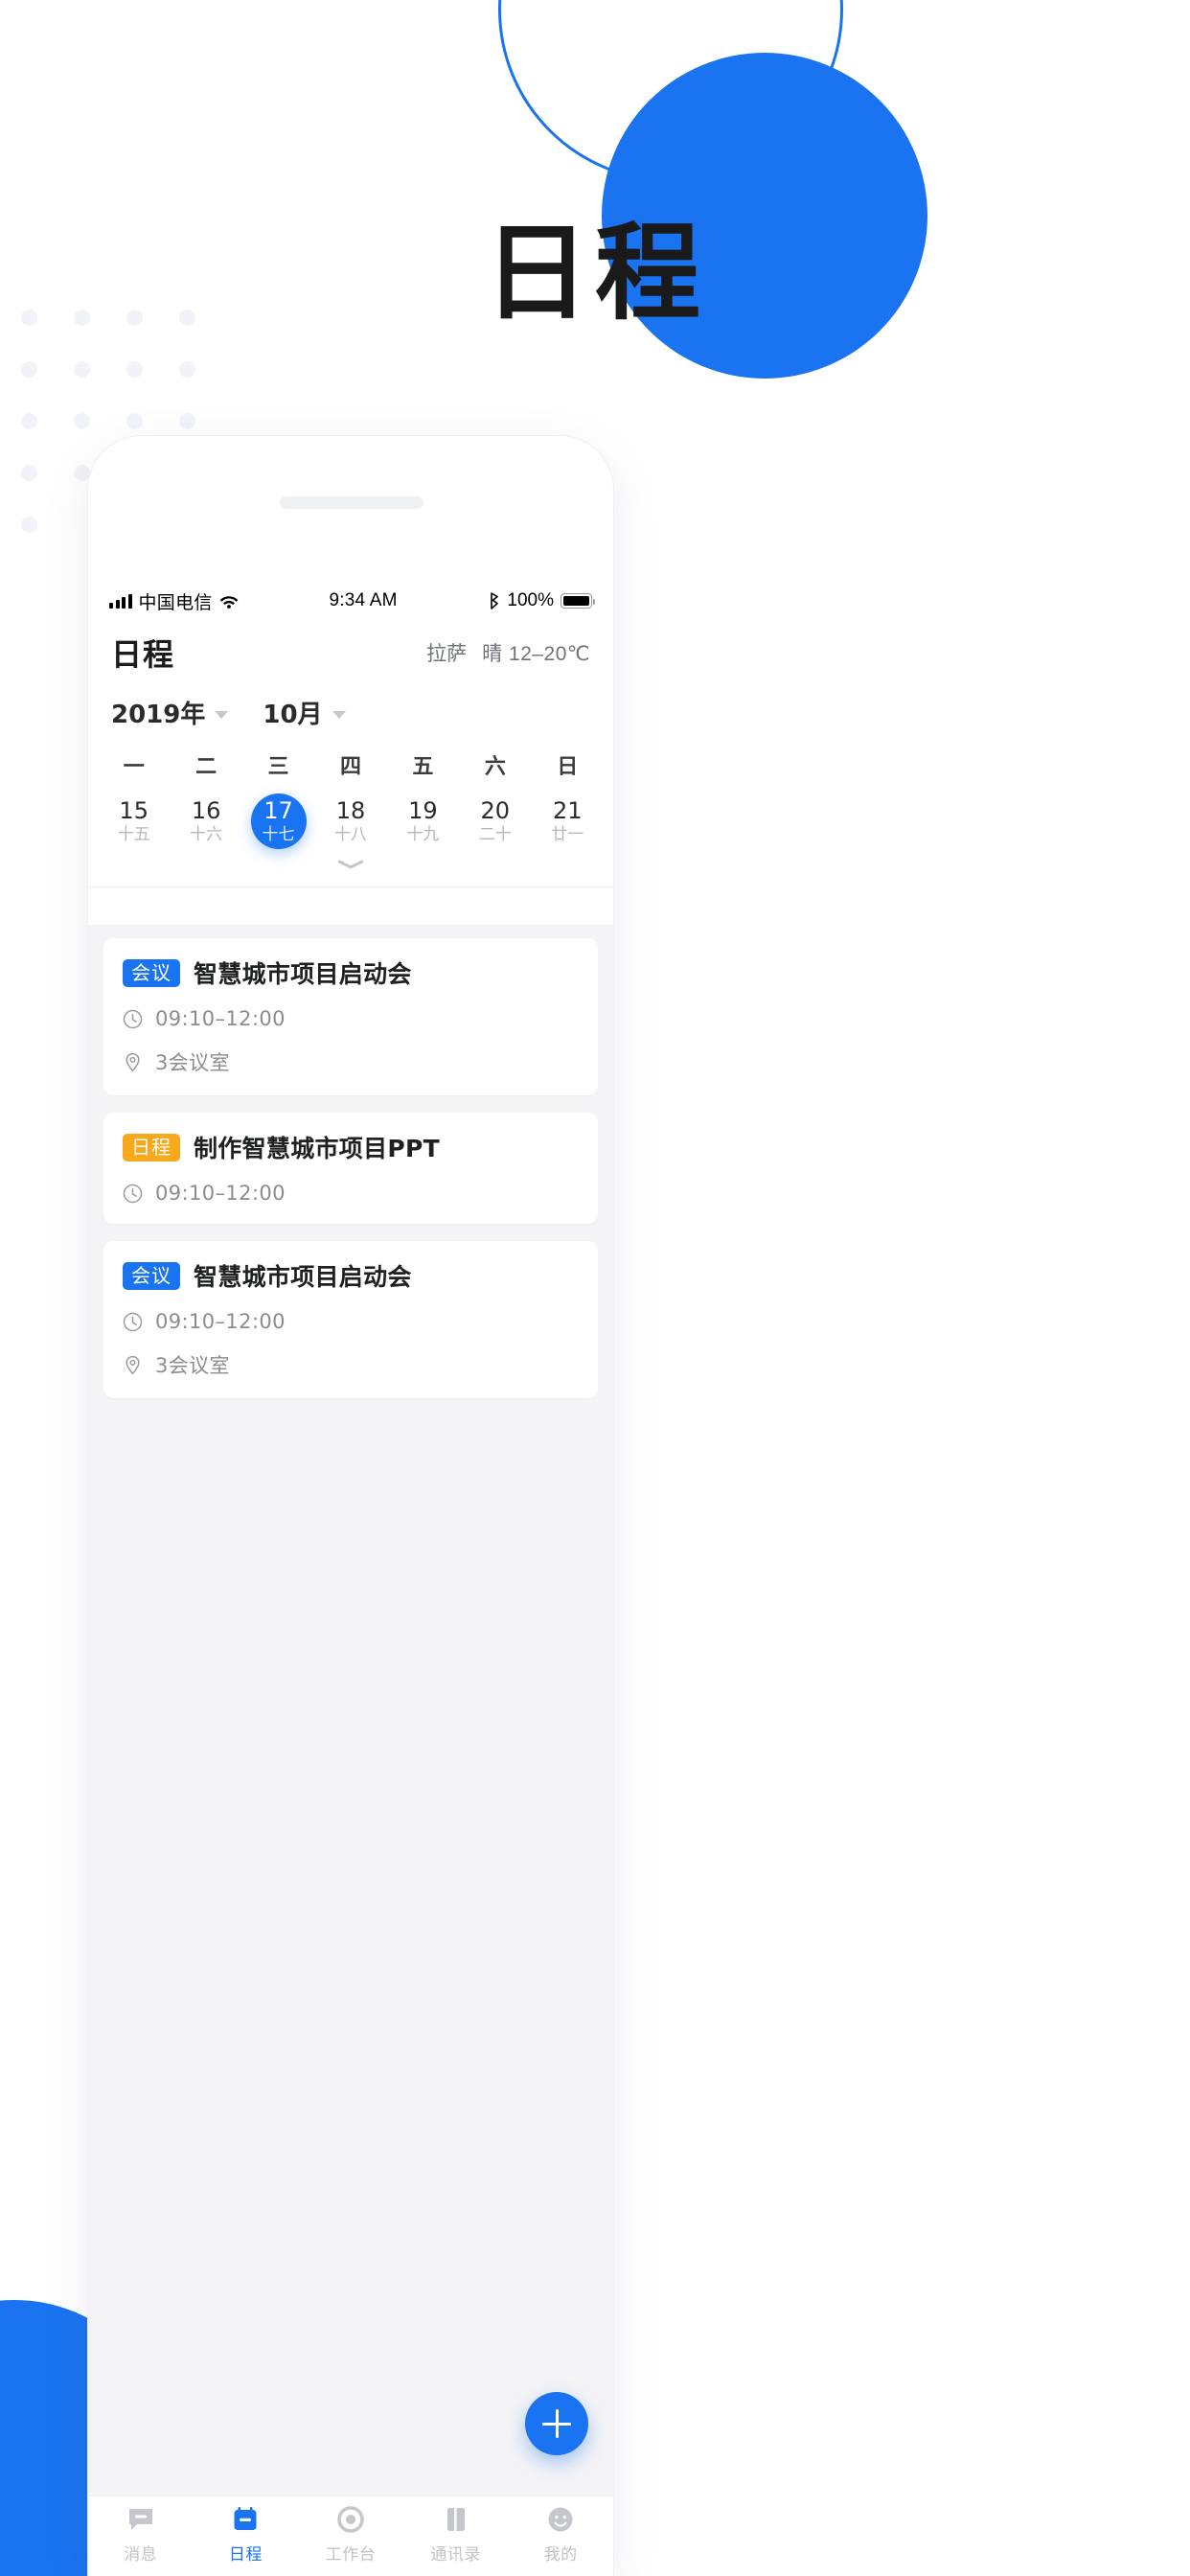 Image resolution: width=1190 pixels, height=2576 pixels. What do you see at coordinates (423, 810) in the screenshot?
I see `date-number: 19` at bounding box center [423, 810].